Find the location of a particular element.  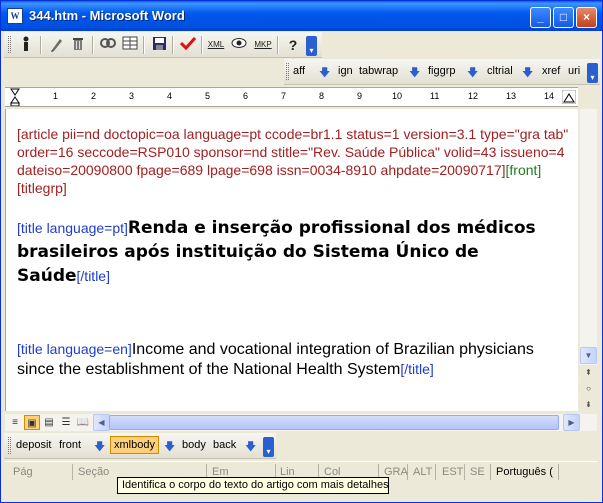

outline-view-icon: ☰ is located at coordinates (66, 422).